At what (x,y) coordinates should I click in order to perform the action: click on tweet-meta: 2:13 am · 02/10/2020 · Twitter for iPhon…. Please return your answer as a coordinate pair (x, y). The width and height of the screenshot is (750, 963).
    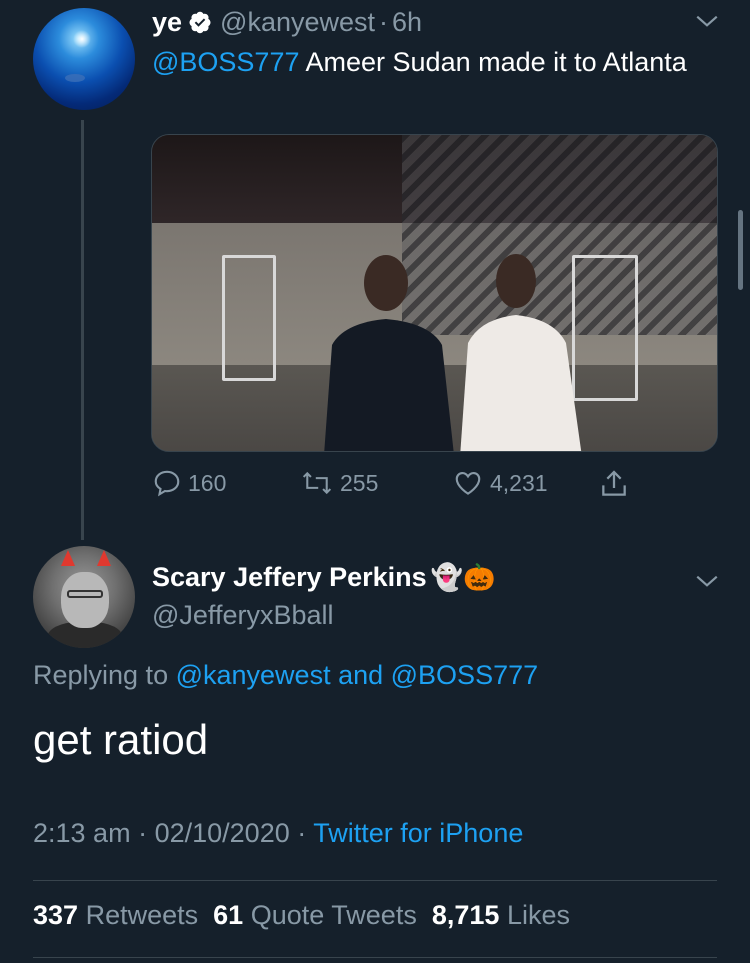
    Looking at the image, I should click on (278, 833).